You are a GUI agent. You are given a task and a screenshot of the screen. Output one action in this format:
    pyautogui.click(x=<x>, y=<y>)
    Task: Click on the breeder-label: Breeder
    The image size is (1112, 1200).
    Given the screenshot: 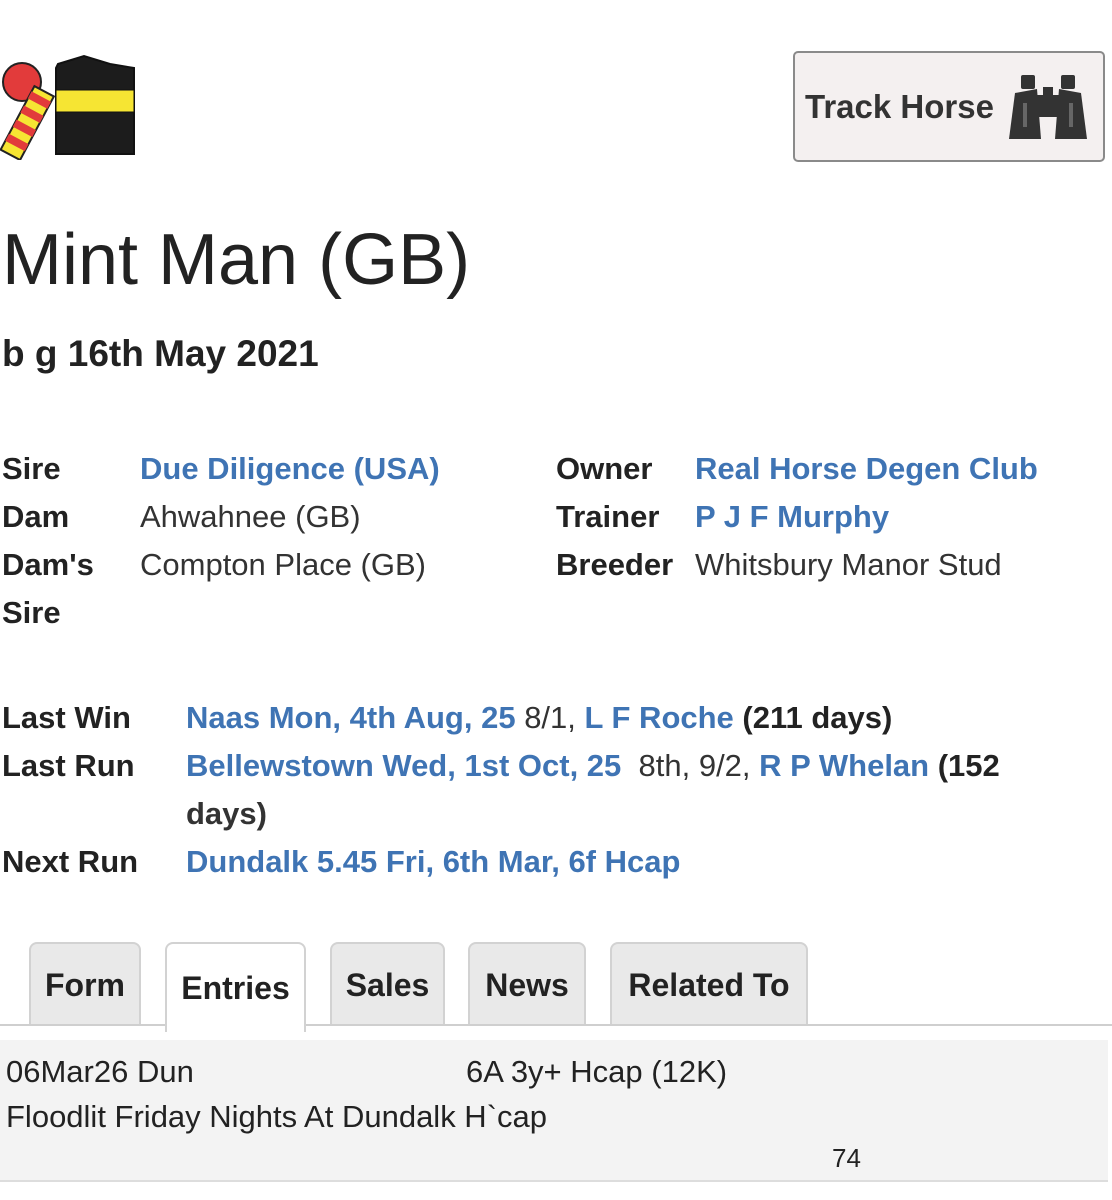 What is the action you would take?
    pyautogui.click(x=615, y=564)
    